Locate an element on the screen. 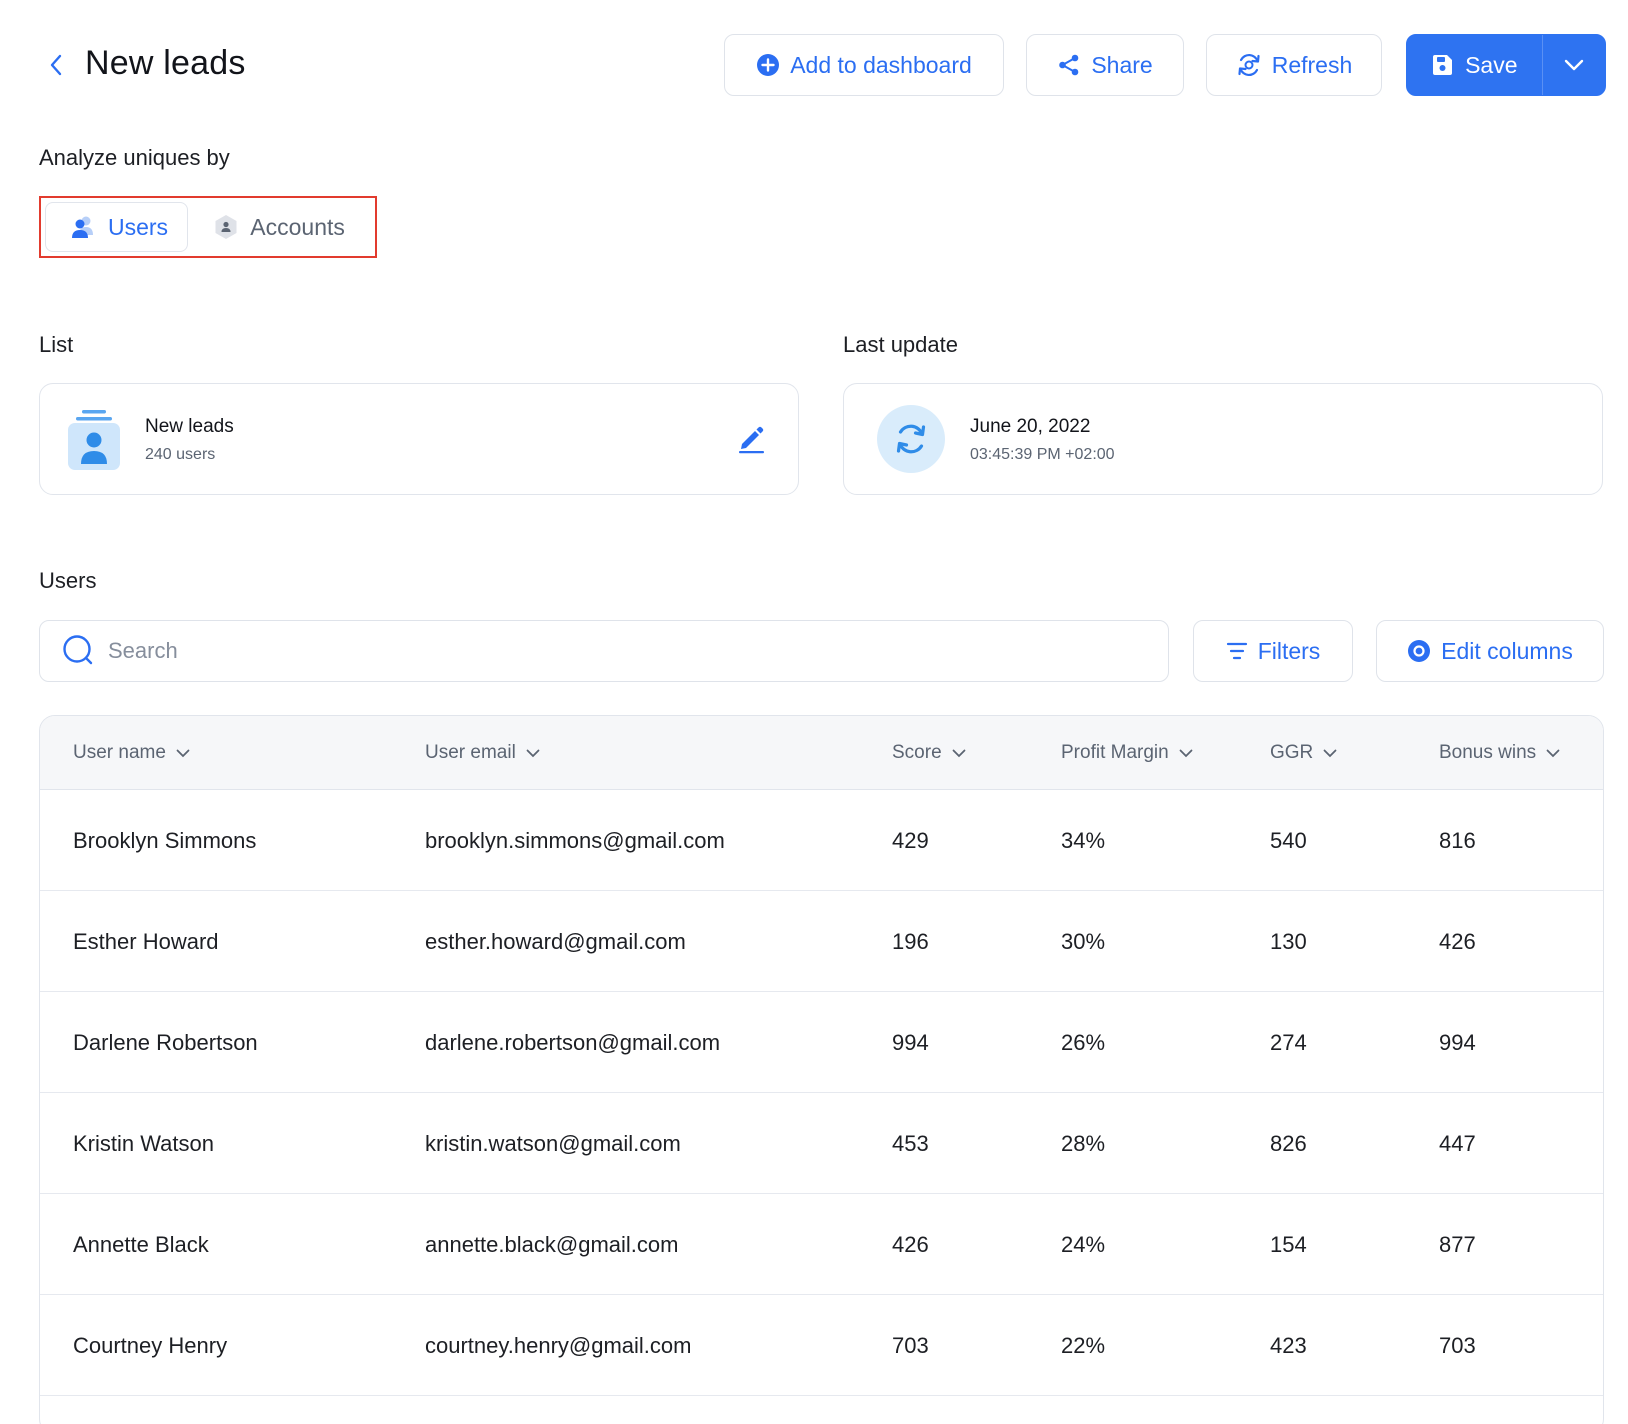 The image size is (1628, 1424). pencil-edit-icon is located at coordinates (751, 439).